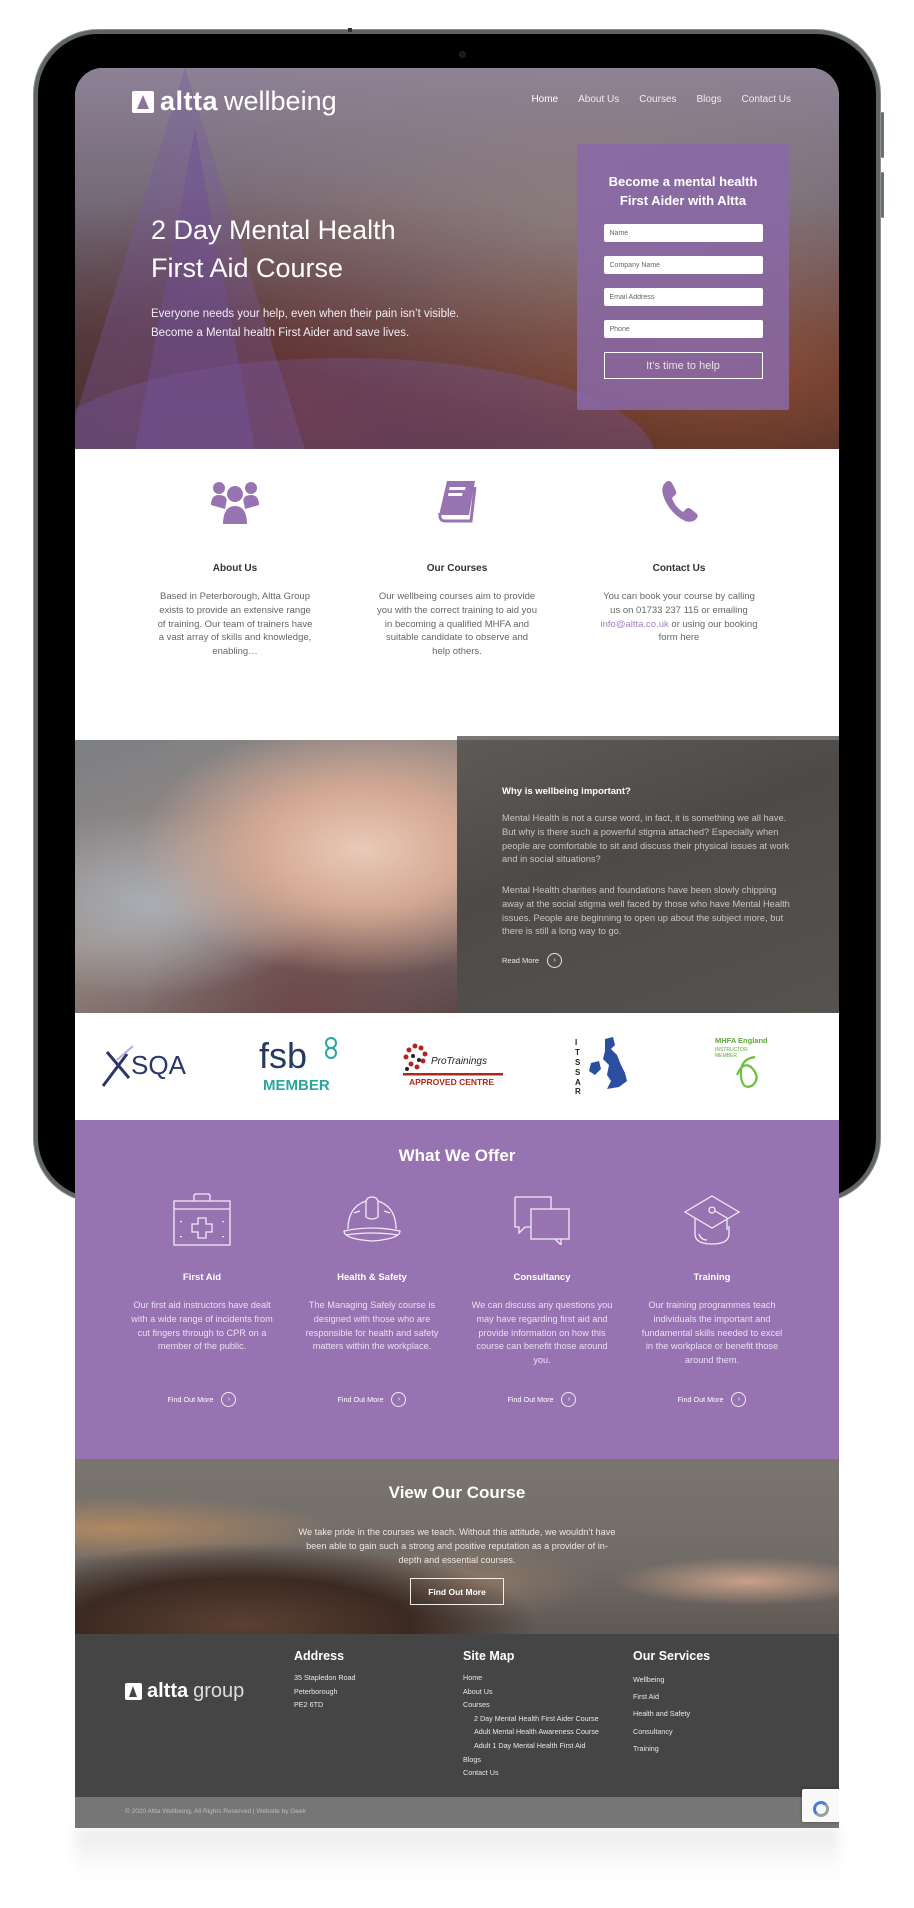  What do you see at coordinates (296, 1085) in the screenshot?
I see `fsb-member-text: MEMBER` at bounding box center [296, 1085].